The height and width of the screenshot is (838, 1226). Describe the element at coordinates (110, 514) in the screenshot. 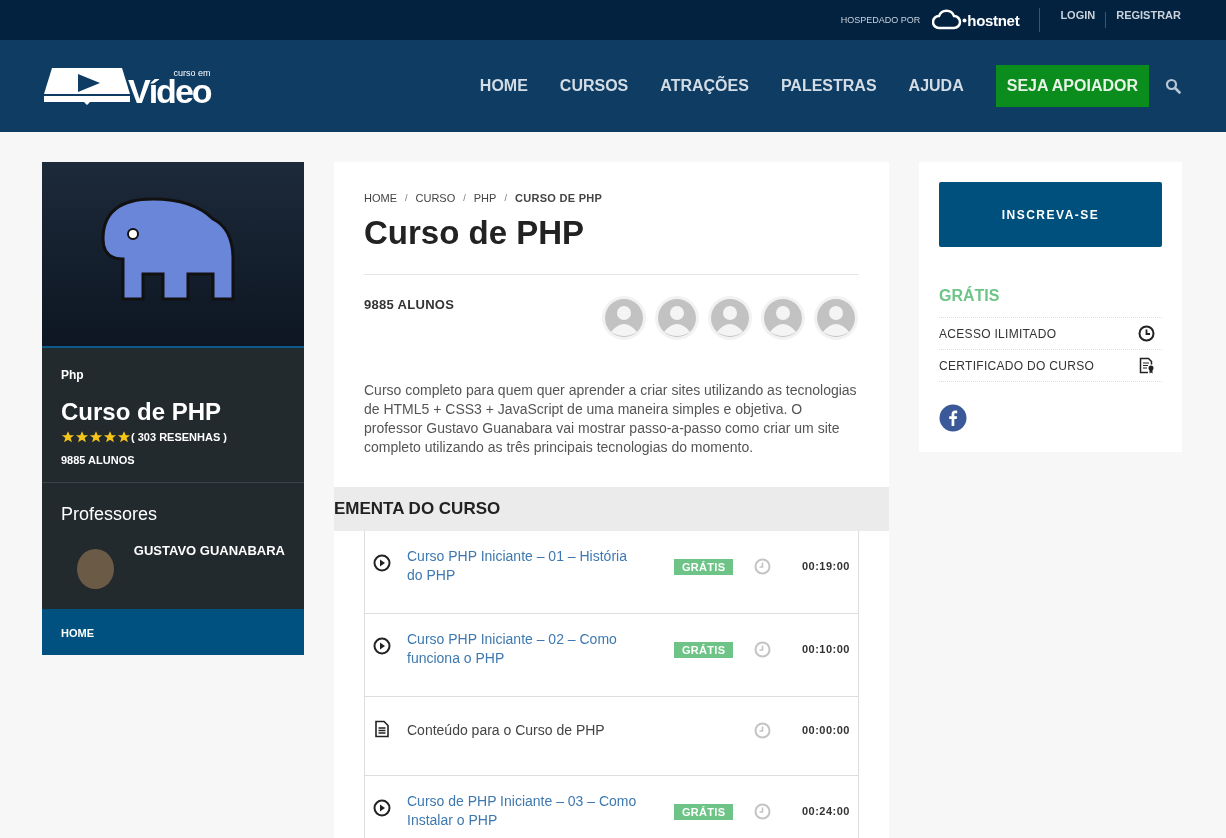

I see `teachers-heading: Professores` at that location.